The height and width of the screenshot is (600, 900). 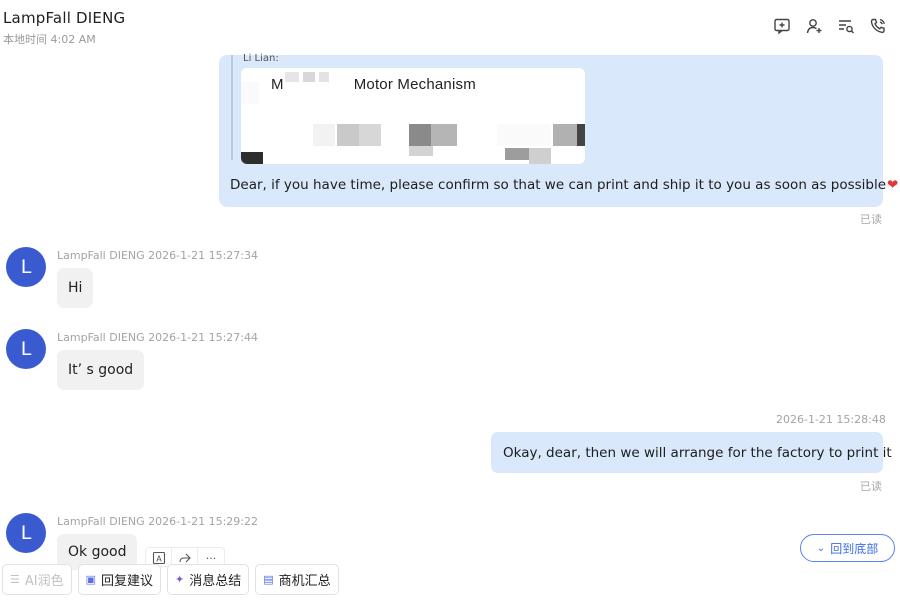 I want to click on quoted-image-card: M Motor Mechanism, so click(x=413, y=116).